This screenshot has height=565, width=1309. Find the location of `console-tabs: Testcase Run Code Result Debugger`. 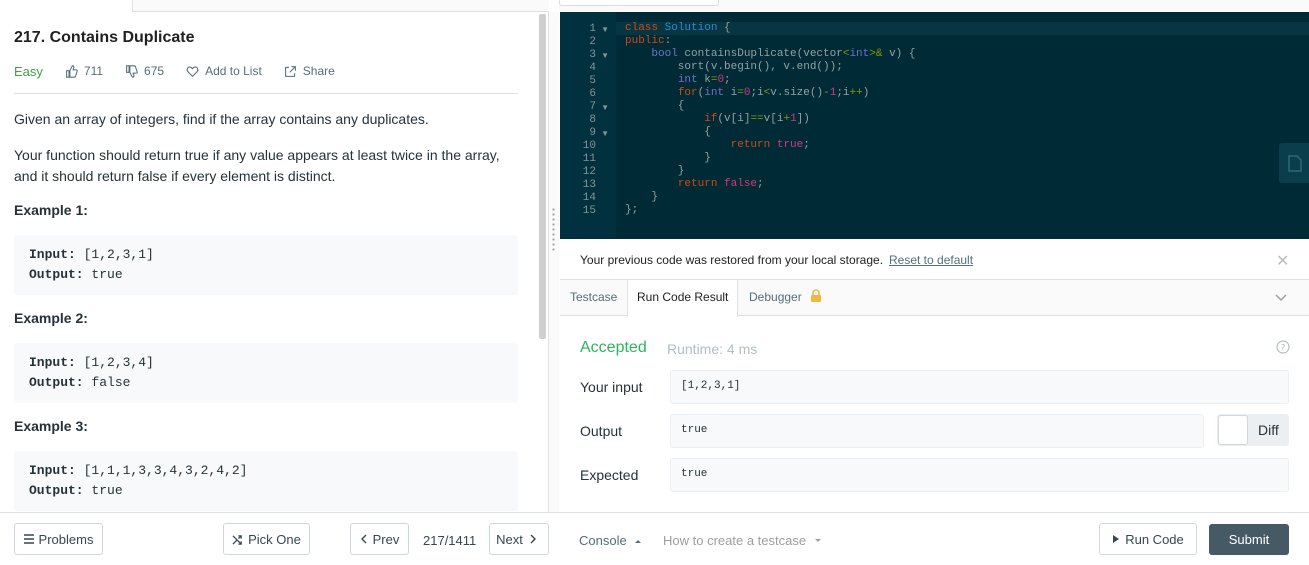

console-tabs: Testcase Run Code Result Debugger is located at coordinates (934, 298).